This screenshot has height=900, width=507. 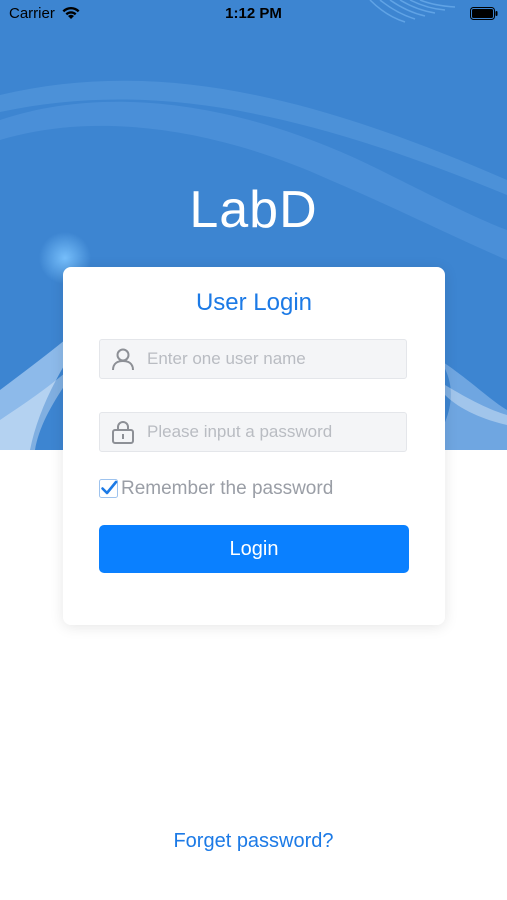 I want to click on username-field, so click(x=253, y=359).